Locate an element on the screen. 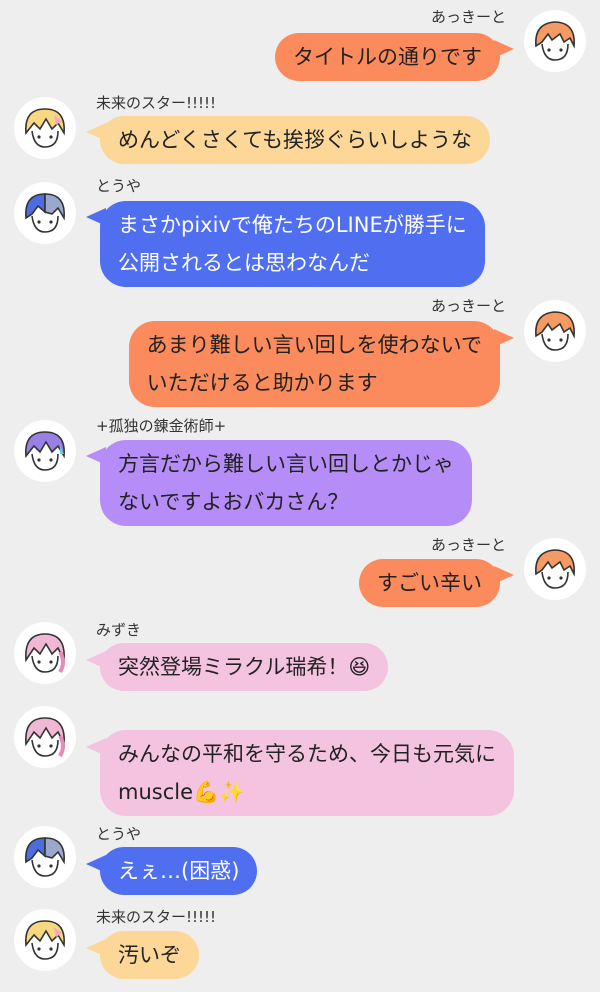  message-text: すごい辛い is located at coordinates (429, 583).